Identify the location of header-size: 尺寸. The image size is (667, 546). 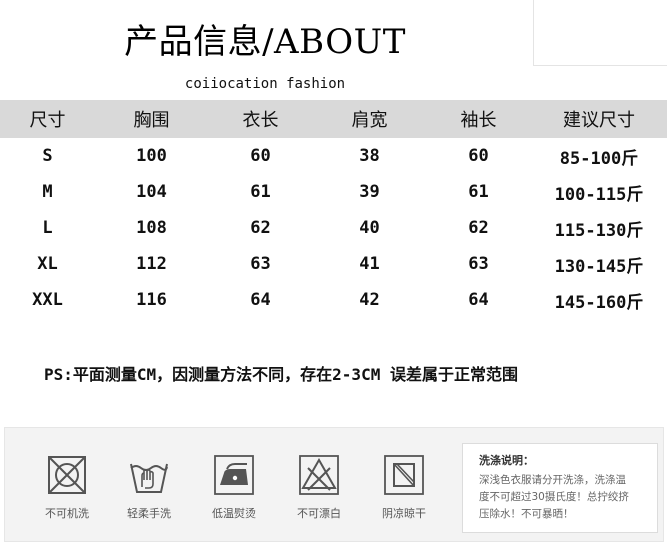
(47, 120).